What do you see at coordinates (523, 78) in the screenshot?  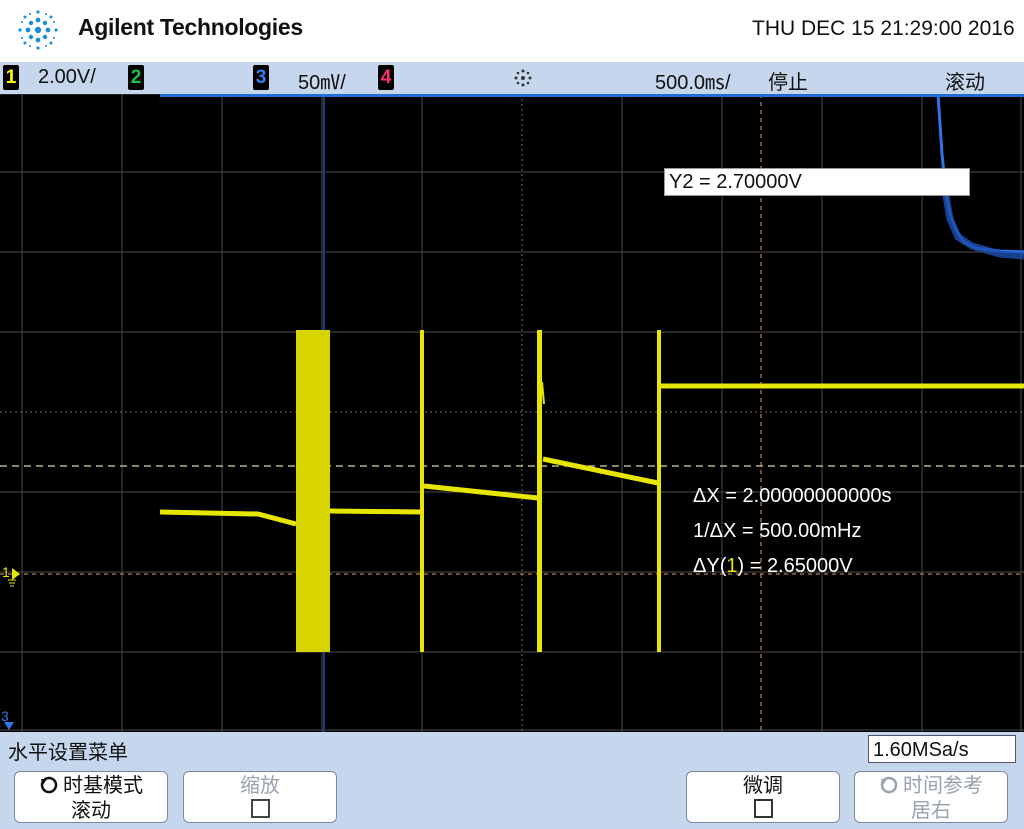 I see `acquisition-spark-icon` at bounding box center [523, 78].